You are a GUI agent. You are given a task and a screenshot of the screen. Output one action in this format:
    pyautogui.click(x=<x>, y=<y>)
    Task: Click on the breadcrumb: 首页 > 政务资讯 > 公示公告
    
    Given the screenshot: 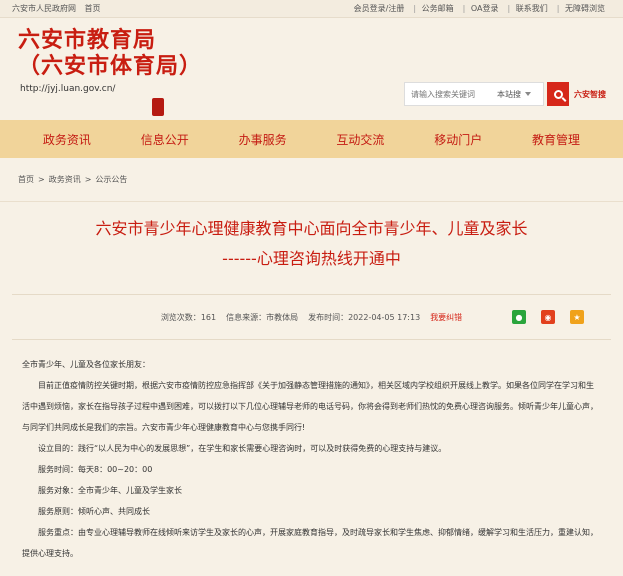 What is the action you would take?
    pyautogui.click(x=311, y=180)
    